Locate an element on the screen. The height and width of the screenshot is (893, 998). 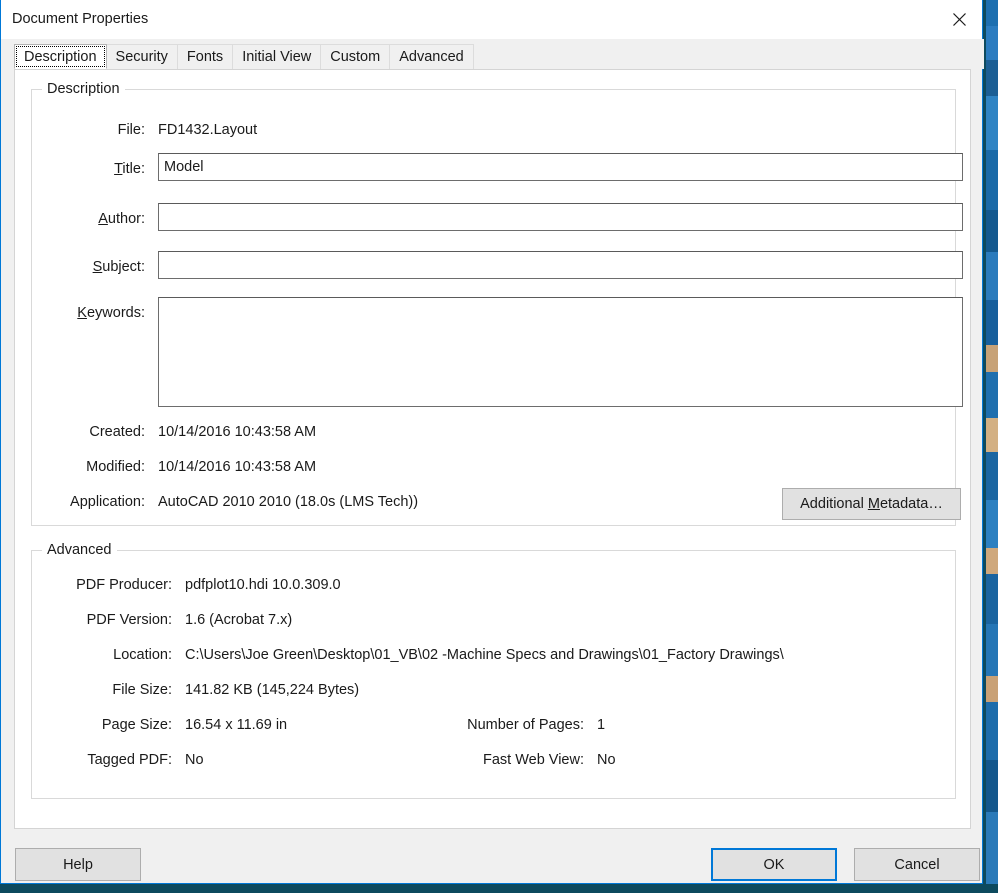
keywords-label: Keywords: is located at coordinates (111, 313).